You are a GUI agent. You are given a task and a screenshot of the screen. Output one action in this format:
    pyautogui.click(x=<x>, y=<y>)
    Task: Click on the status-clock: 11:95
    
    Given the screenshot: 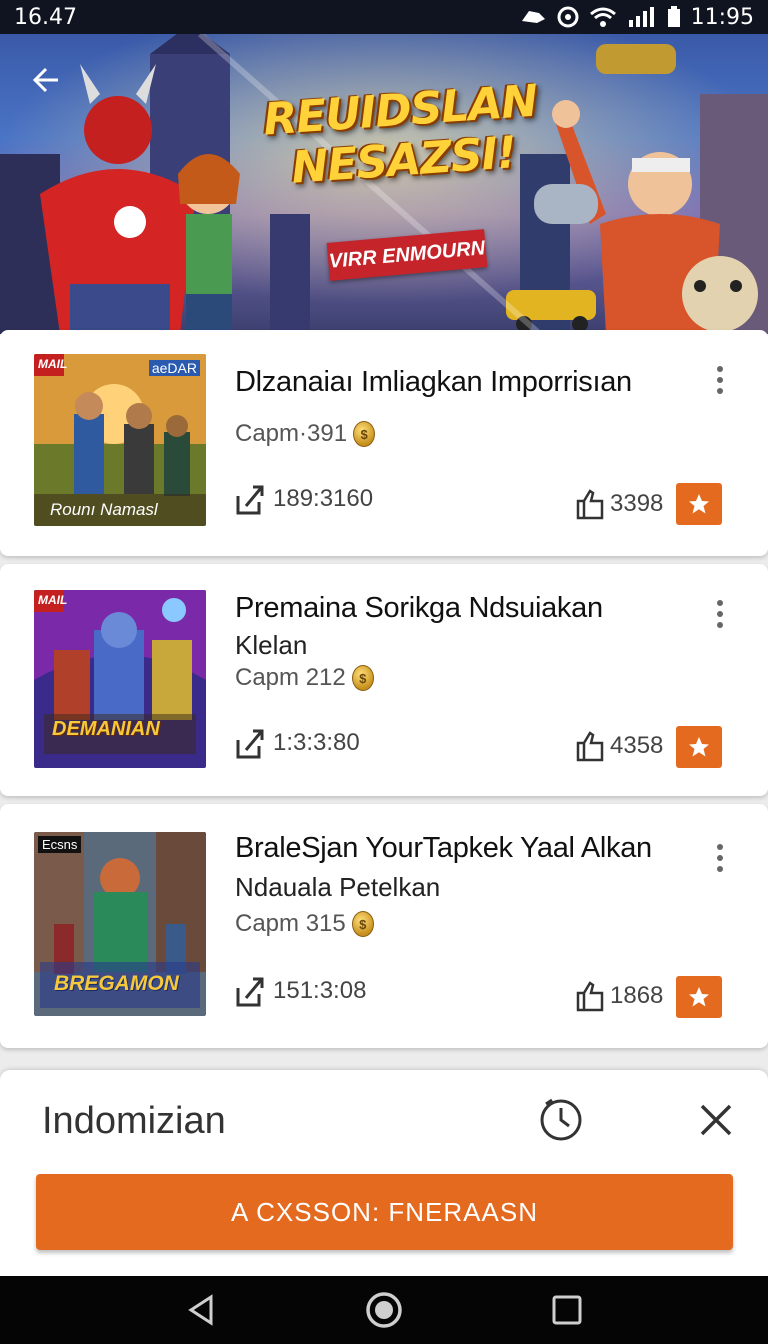 What is the action you would take?
    pyautogui.click(x=722, y=17)
    